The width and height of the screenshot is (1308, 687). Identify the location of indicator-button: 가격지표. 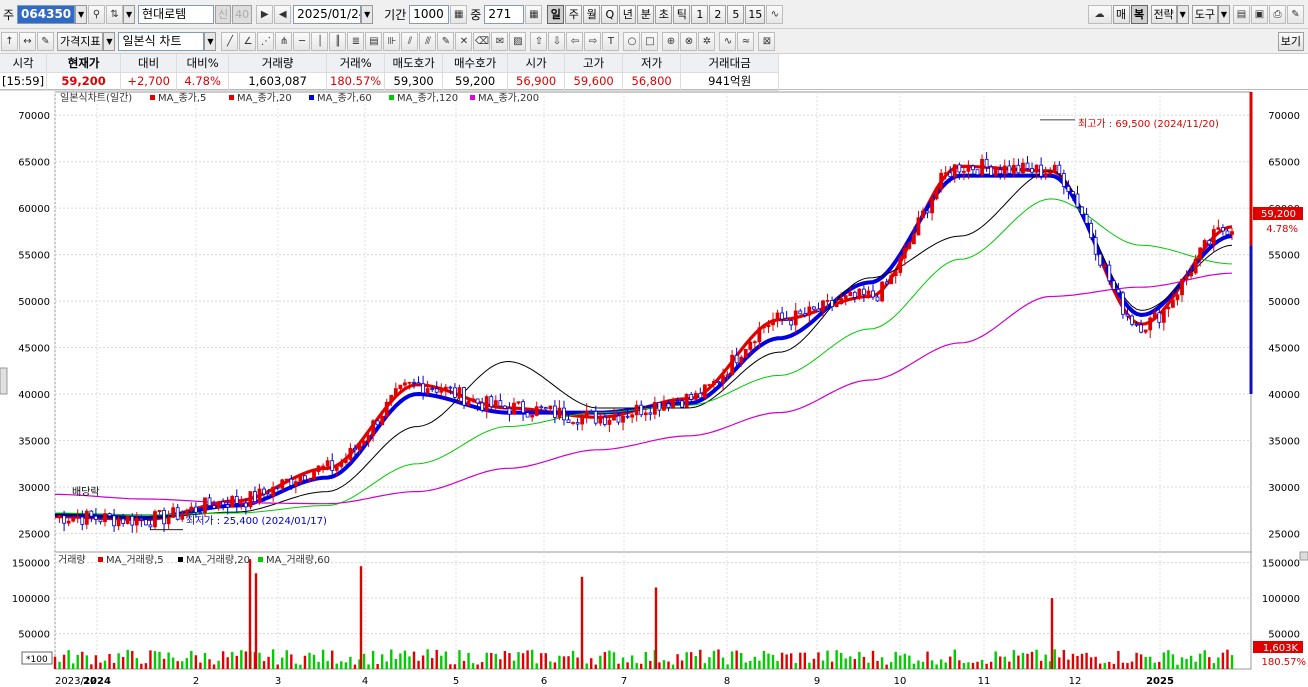
(80, 41).